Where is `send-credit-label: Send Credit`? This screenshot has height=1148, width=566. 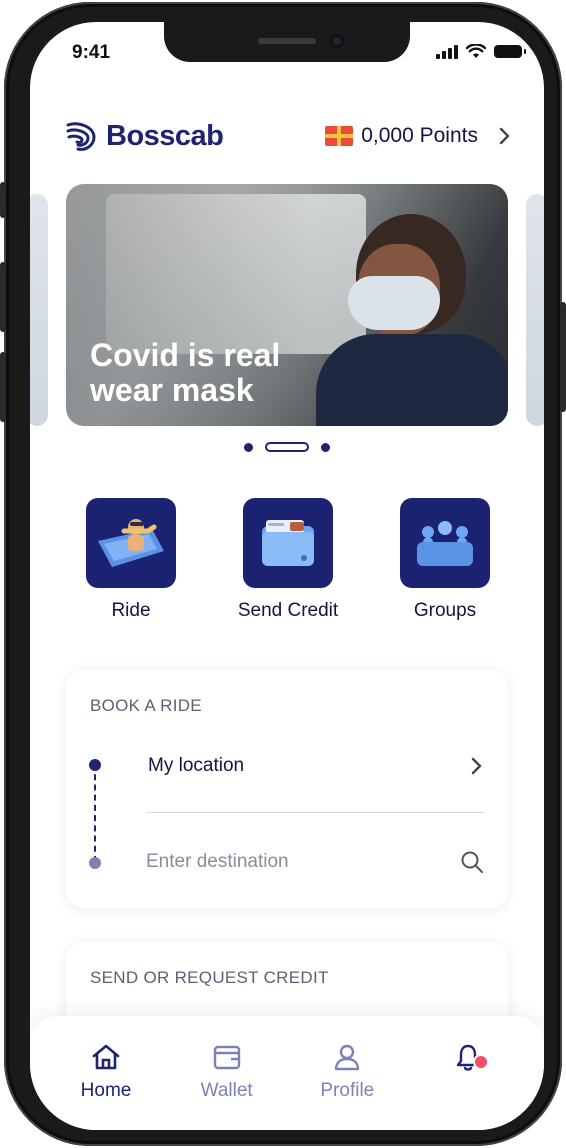 send-credit-label: Send Credit is located at coordinates (288, 610).